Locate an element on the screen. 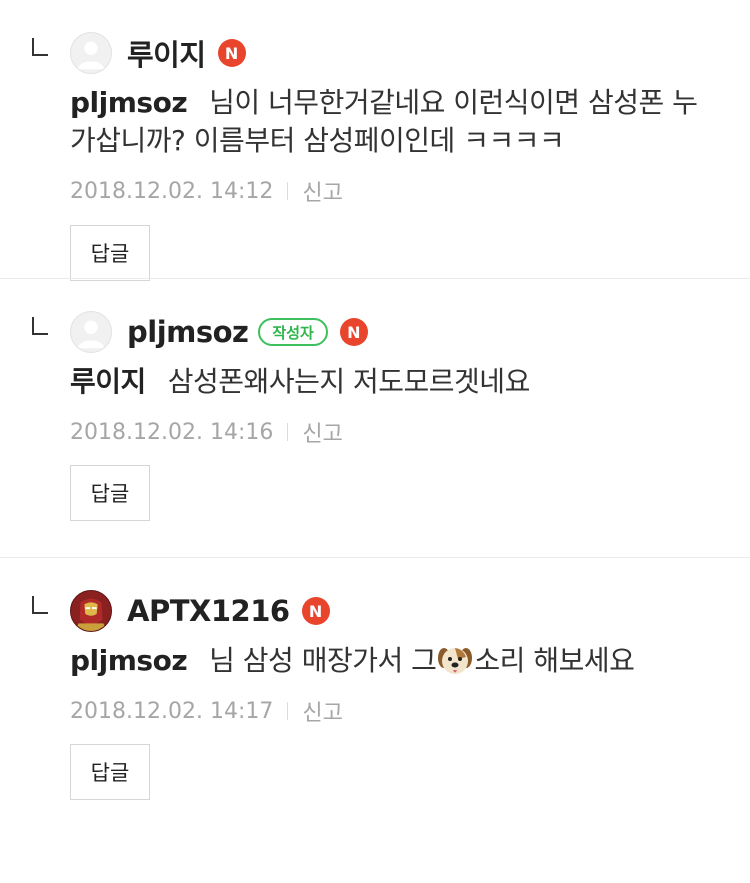 Image resolution: width=750 pixels, height=883 pixels. comment-date: 2018.12.02. 14:12 is located at coordinates (172, 191).